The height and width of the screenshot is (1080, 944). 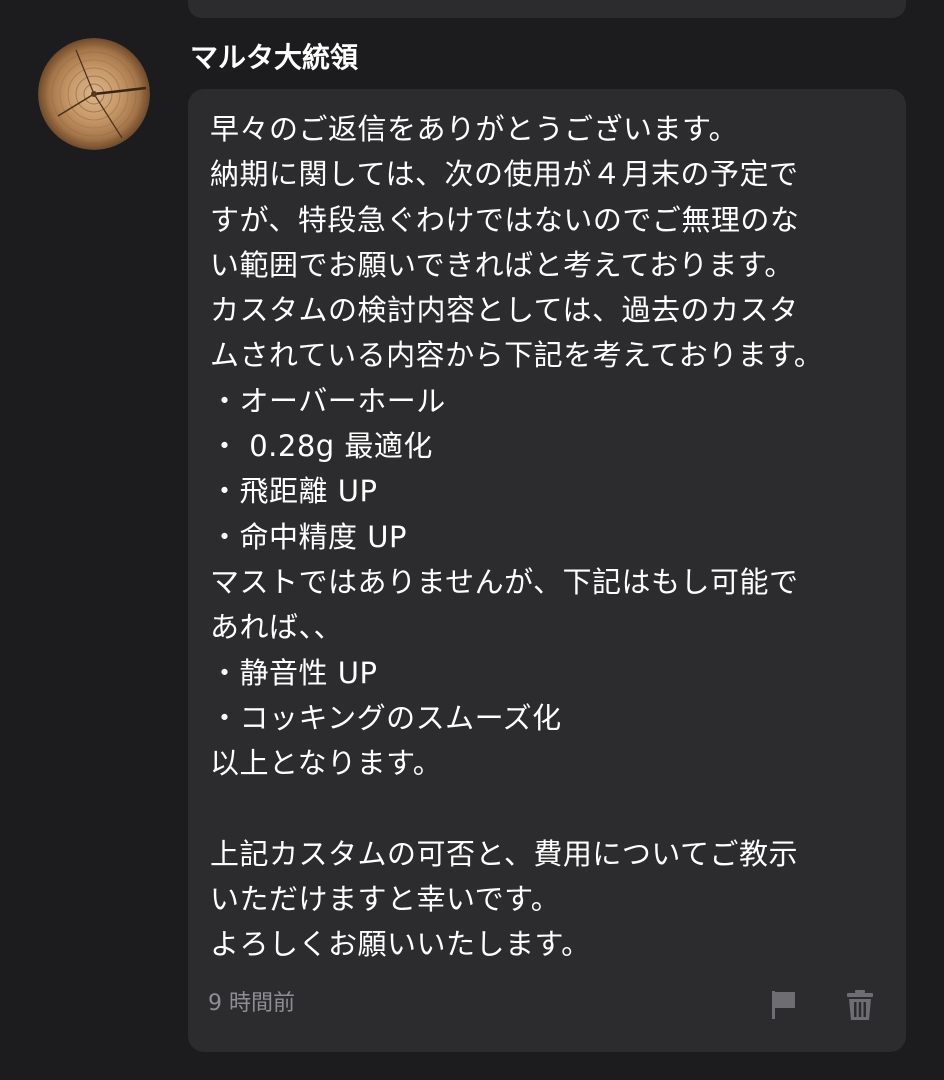 I want to click on message-line: マストではありませんが、下記はもし可能で, so click(x=504, y=581).